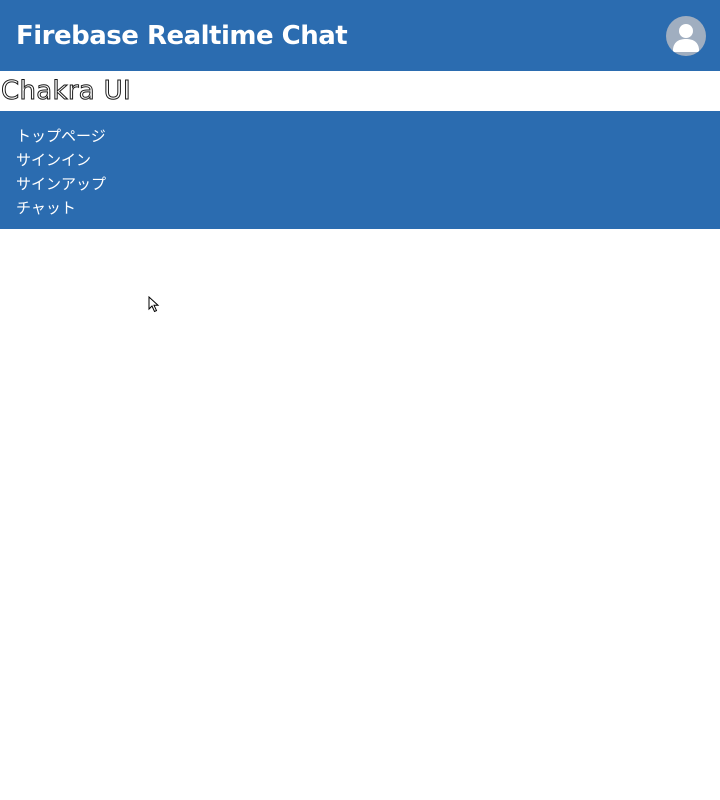 The image size is (720, 800). Describe the element at coordinates (360, 35) in the screenshot. I see `app-header: Firebase Realtime Chat` at that location.